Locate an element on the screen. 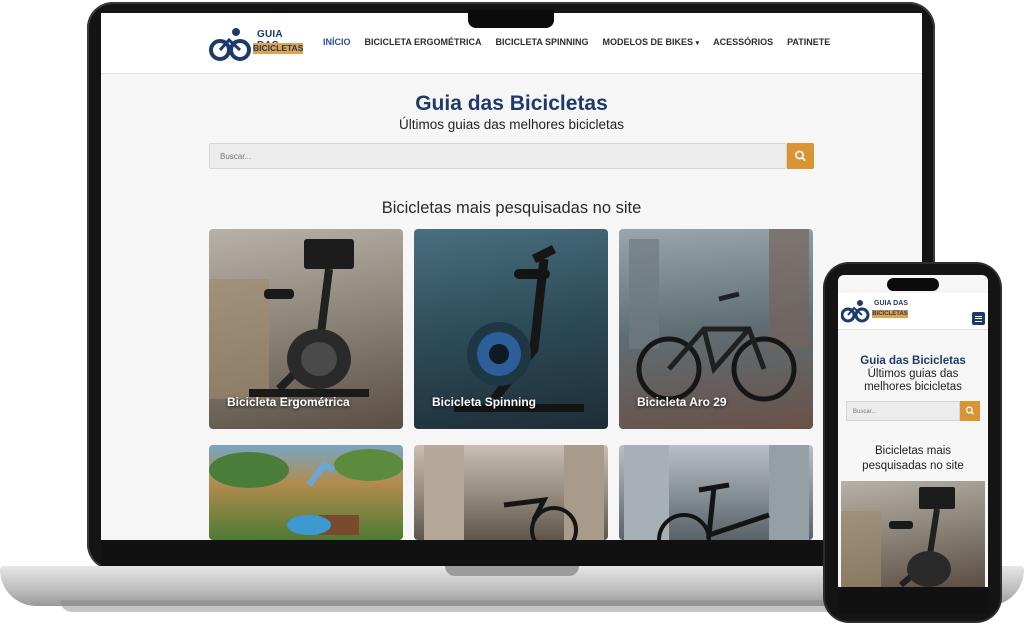  nav-item-bicicleta-spinning: BICICLETA SPINNING is located at coordinates (542, 42).